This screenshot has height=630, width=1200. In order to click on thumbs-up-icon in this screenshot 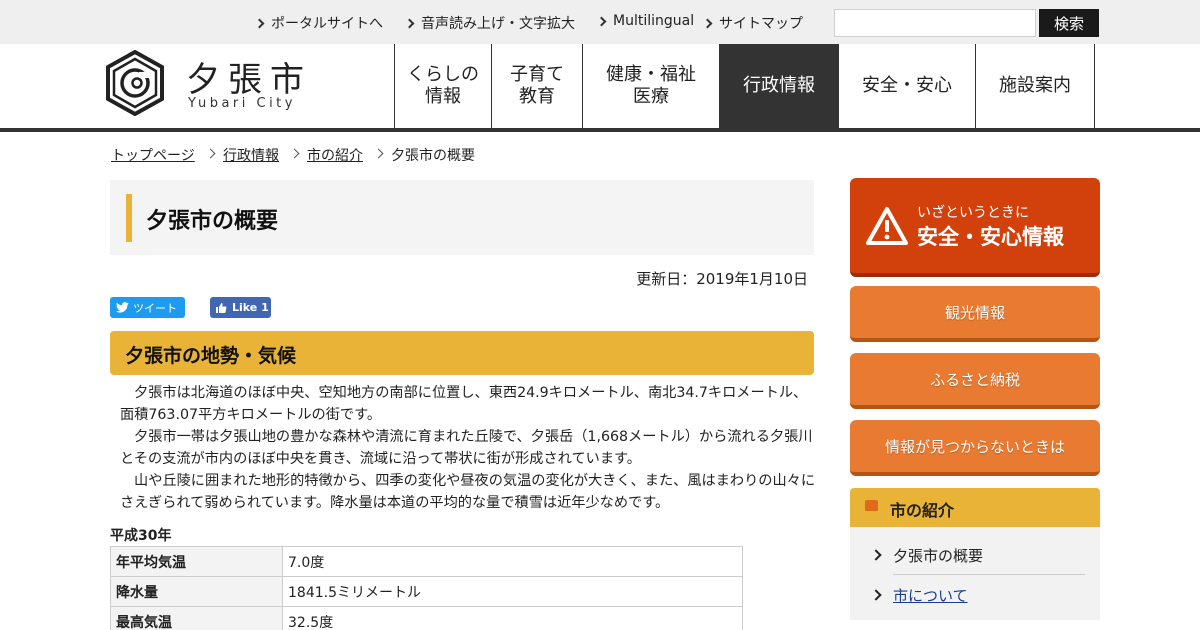, I will do `click(221, 307)`.